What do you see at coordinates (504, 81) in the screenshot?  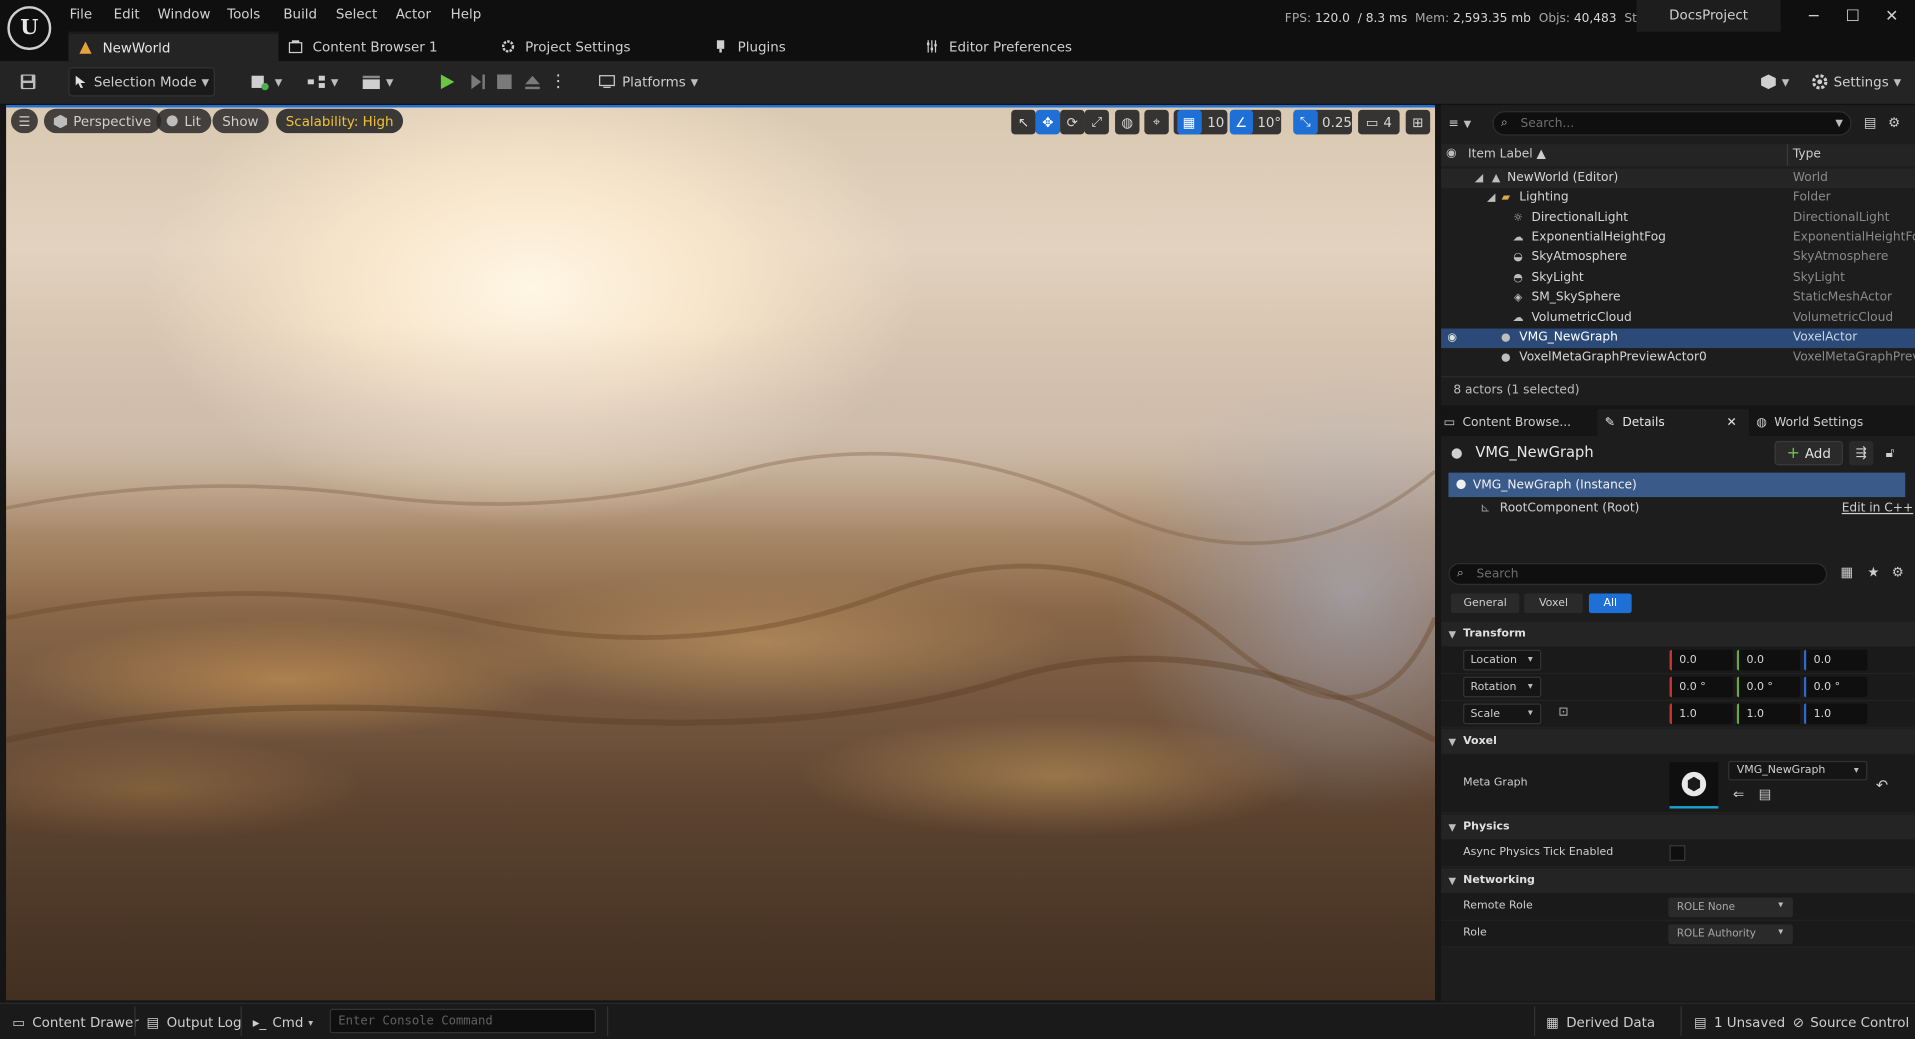 I see `stop-button` at bounding box center [504, 81].